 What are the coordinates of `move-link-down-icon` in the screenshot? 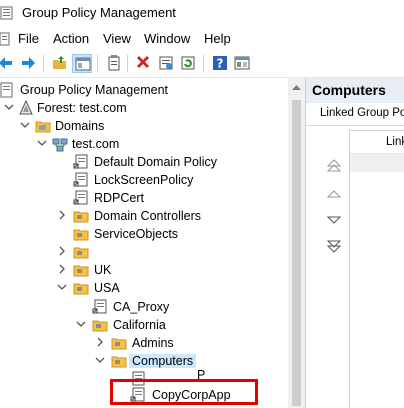 It's located at (334, 220).